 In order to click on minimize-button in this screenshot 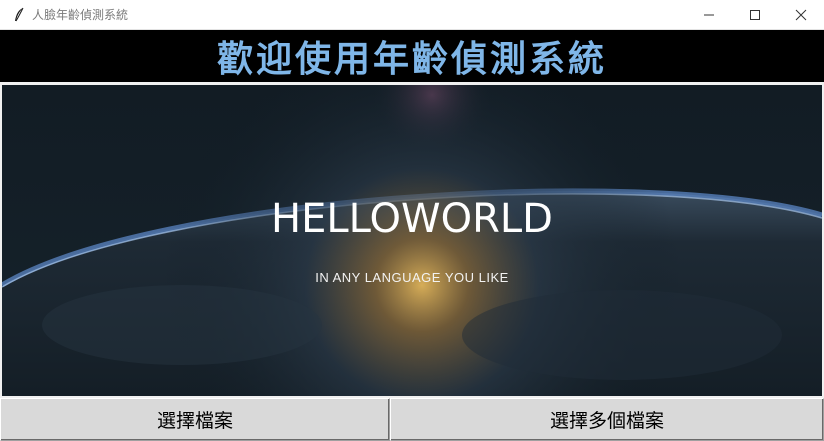, I will do `click(709, 15)`.